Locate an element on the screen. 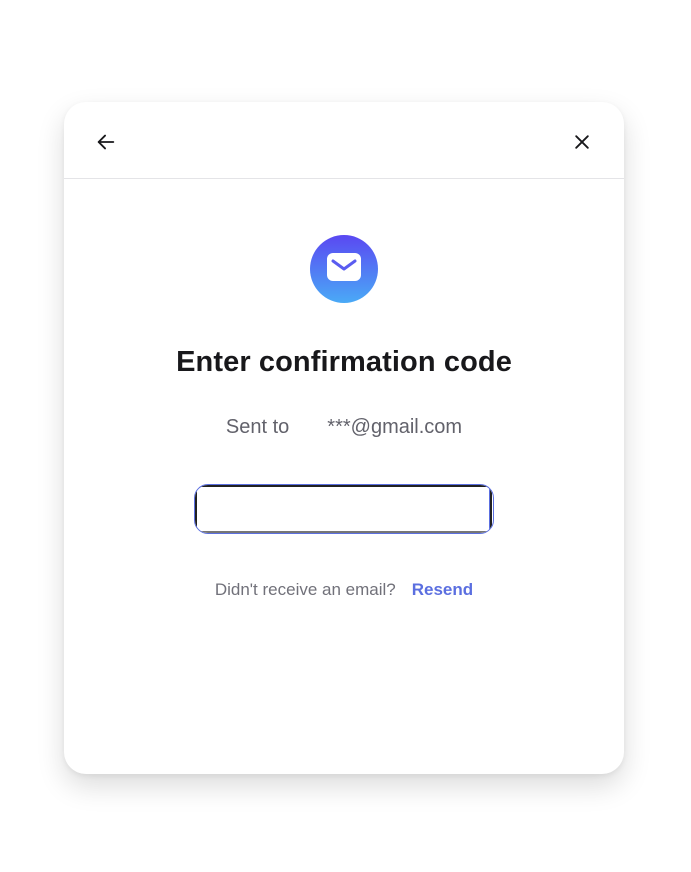 Image resolution: width=691 pixels, height=872 pixels. back-button is located at coordinates (106, 144).